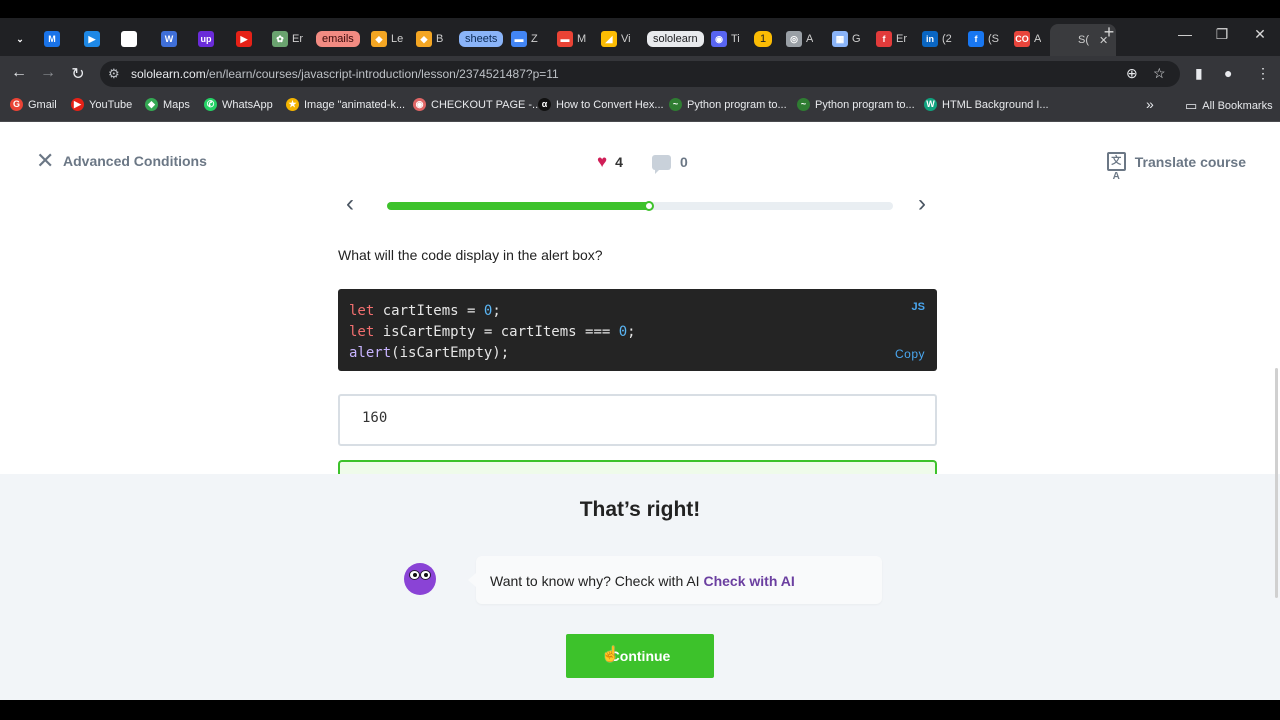 The width and height of the screenshot is (1280, 720). Describe the element at coordinates (1229, 106) in the screenshot. I see `all-bookmarks-button: ▭ All Bookmarks` at that location.